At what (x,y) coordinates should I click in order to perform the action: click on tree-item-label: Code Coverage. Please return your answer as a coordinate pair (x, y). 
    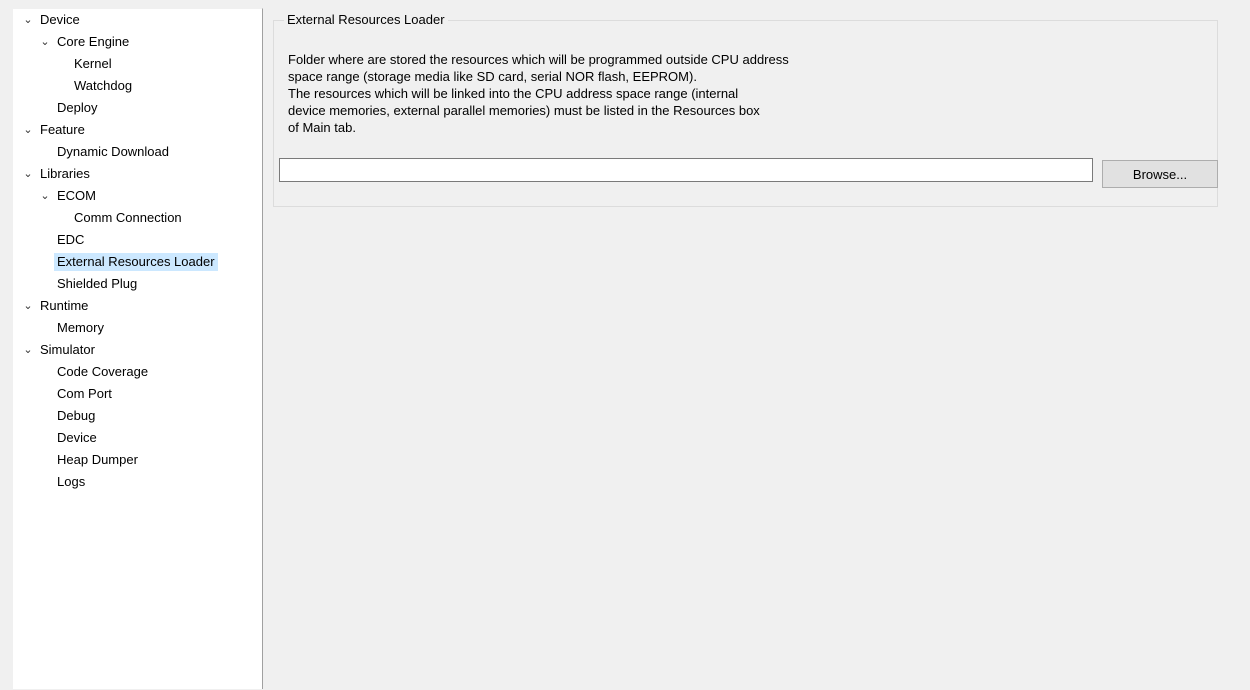
    Looking at the image, I should click on (103, 371).